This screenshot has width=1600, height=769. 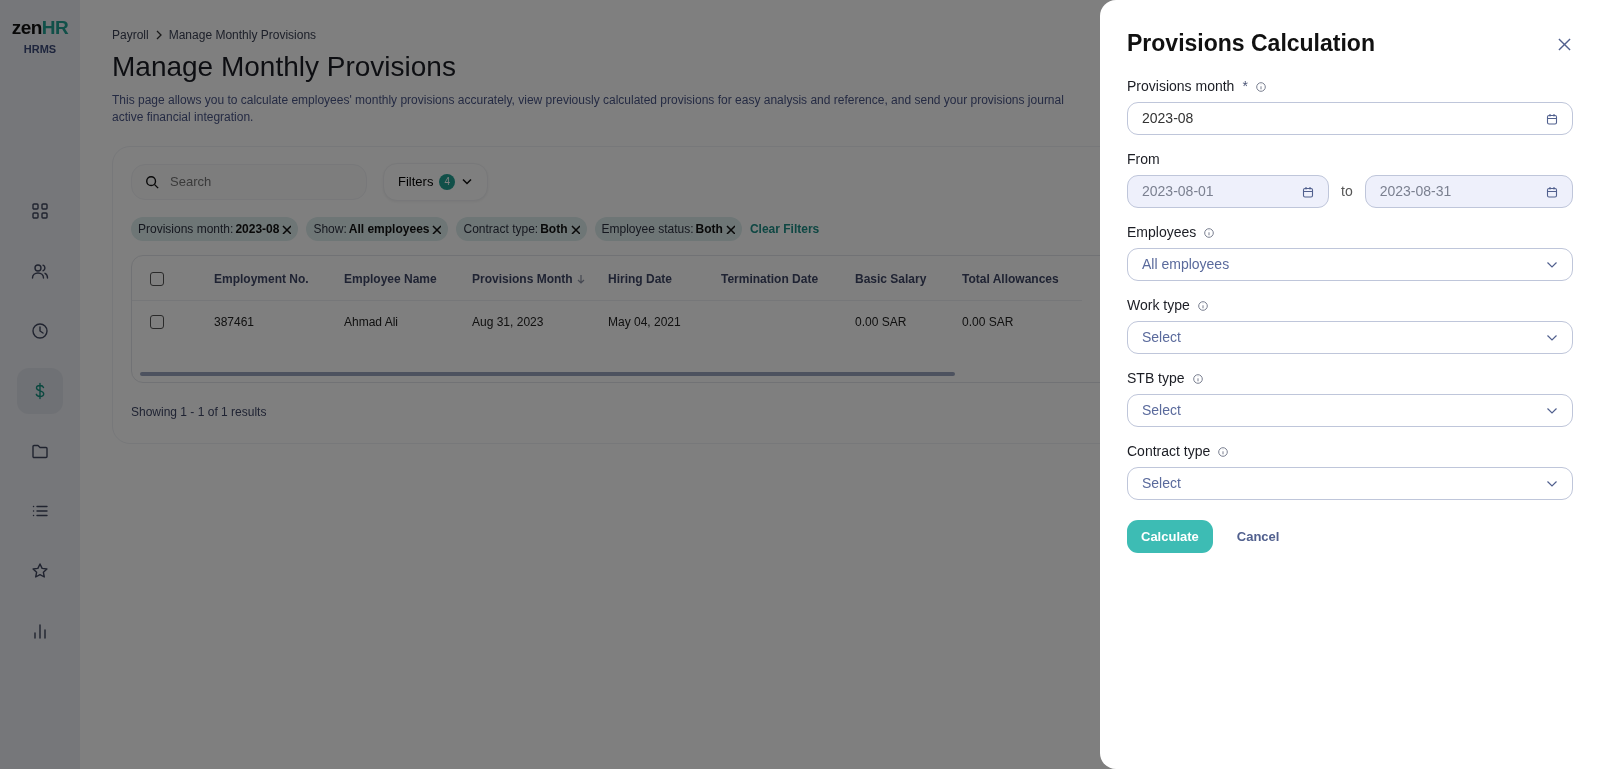 What do you see at coordinates (1156, 378) in the screenshot?
I see `field-label: STB type` at bounding box center [1156, 378].